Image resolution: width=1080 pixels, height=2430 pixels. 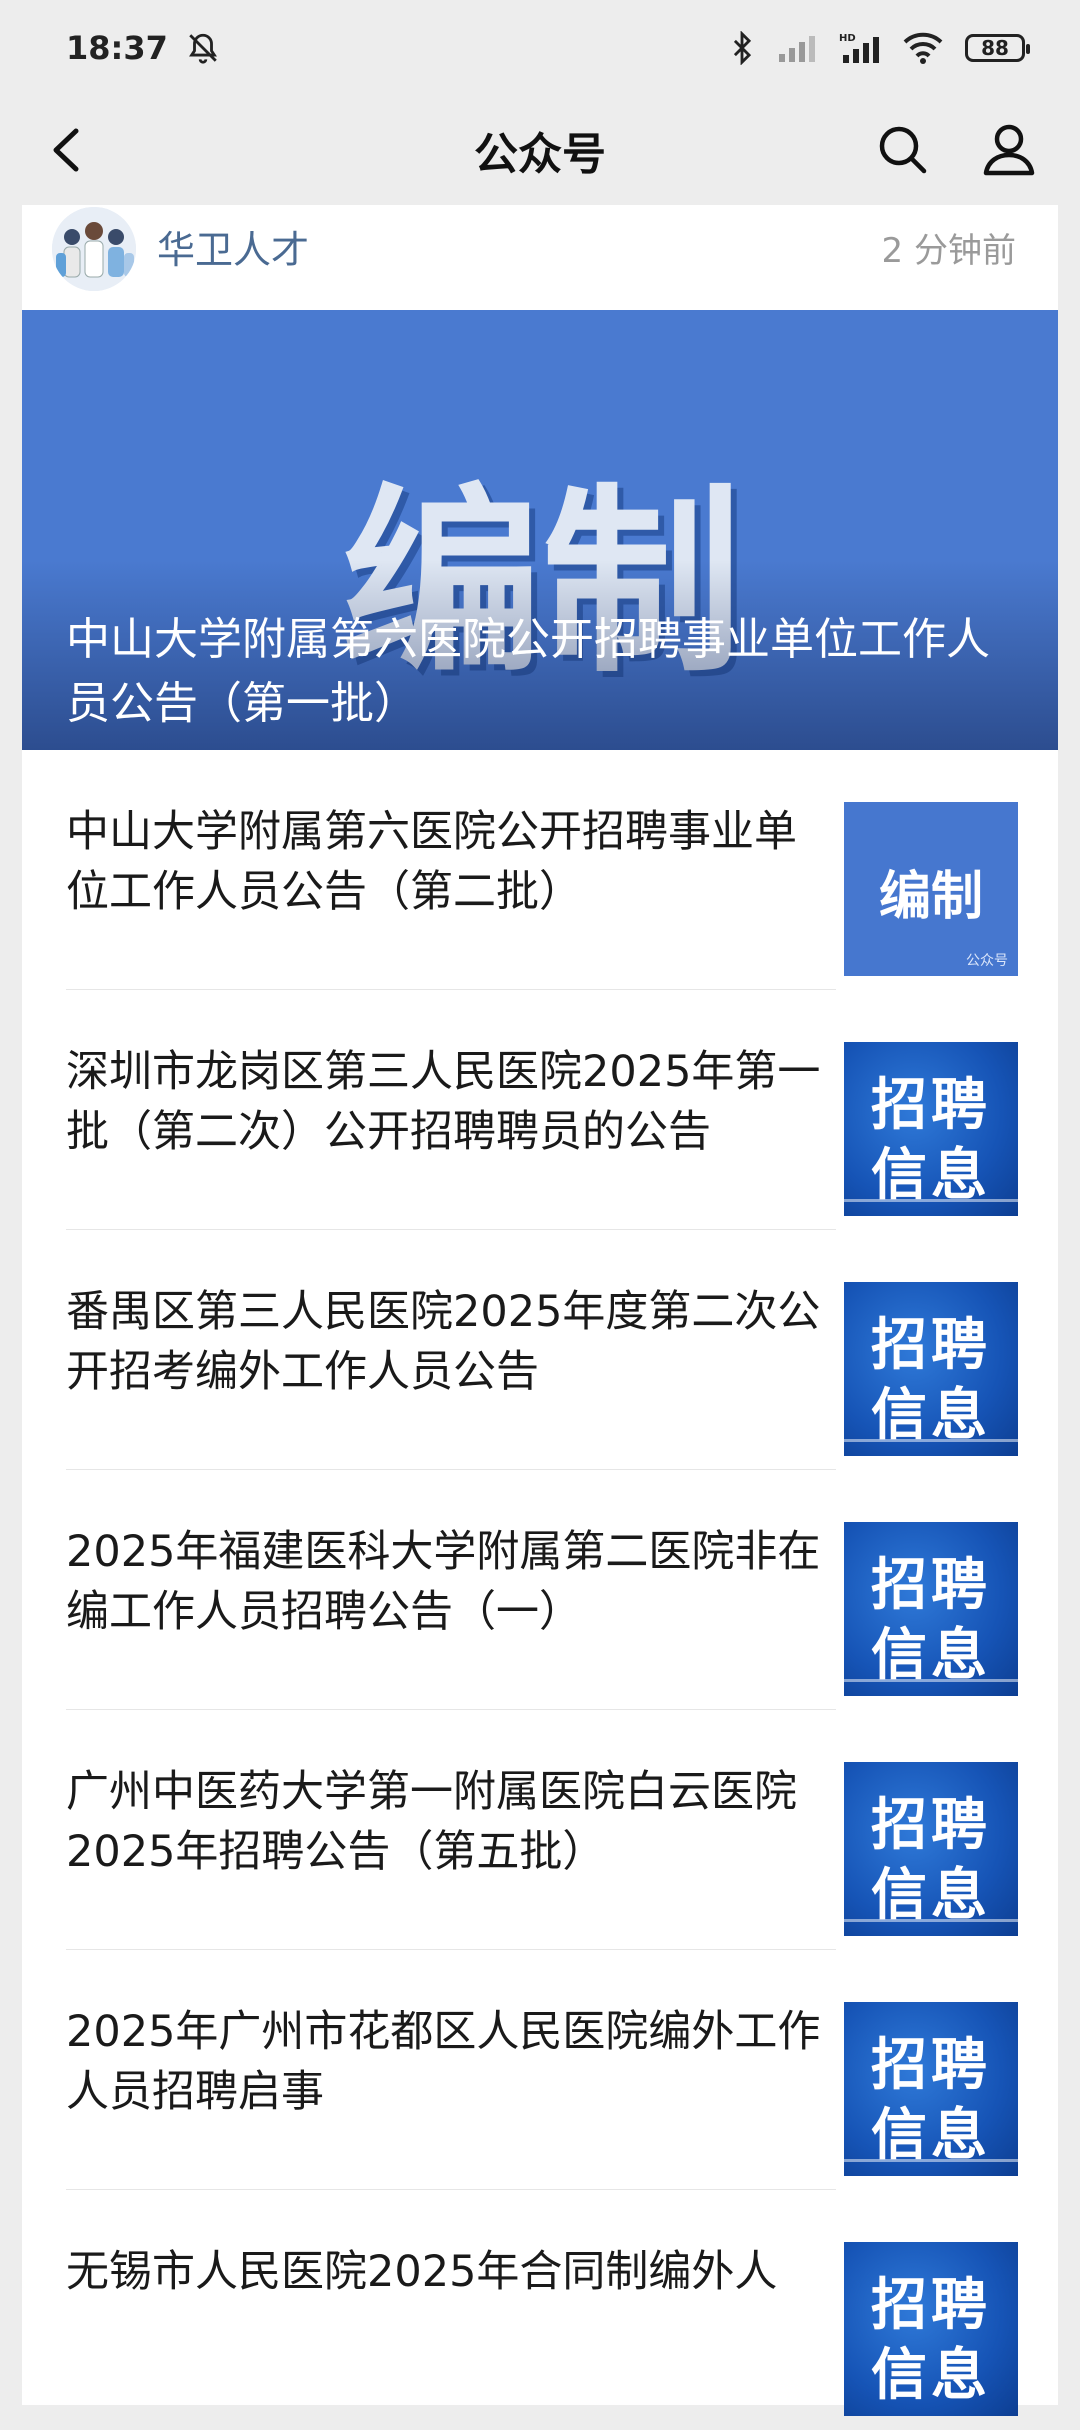 I want to click on account-row: 华卫人才 2 分钟前, so click(x=540, y=257).